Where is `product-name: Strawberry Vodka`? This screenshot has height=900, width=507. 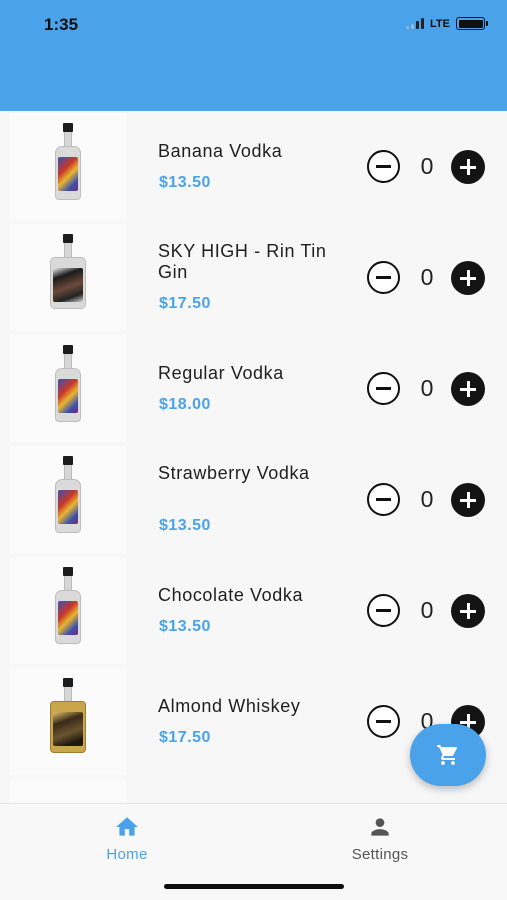
product-name: Strawberry Vodka is located at coordinates (234, 473).